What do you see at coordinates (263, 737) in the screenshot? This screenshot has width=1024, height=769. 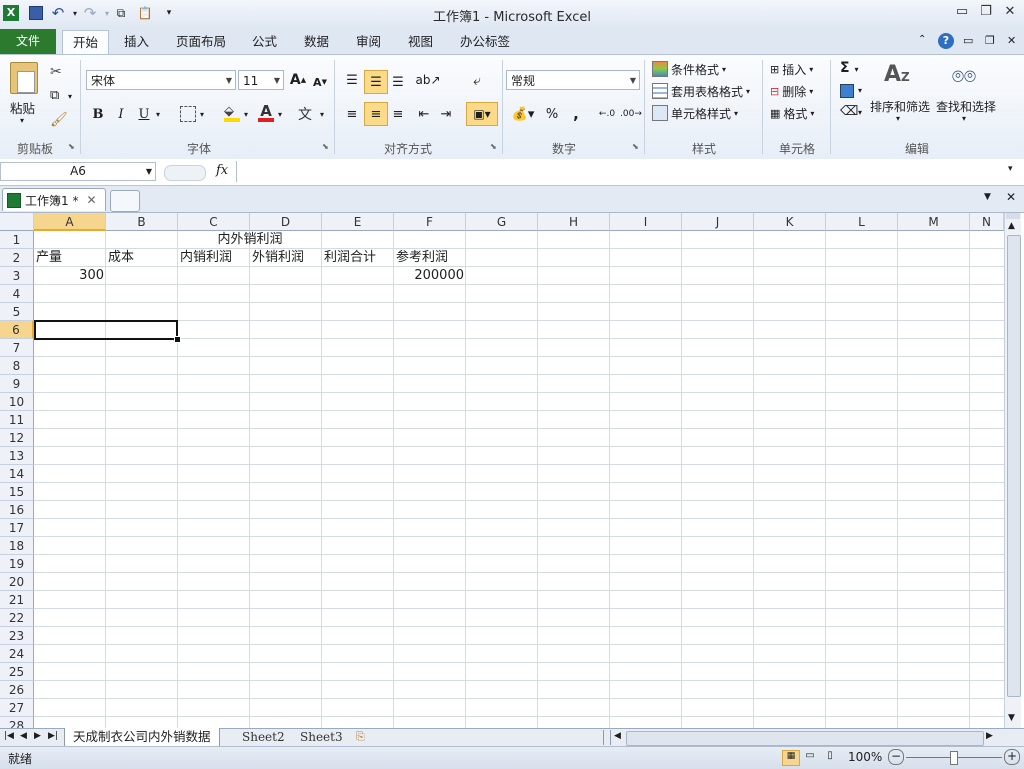 I see `sheet-tab-2: Sheet2` at bounding box center [263, 737].